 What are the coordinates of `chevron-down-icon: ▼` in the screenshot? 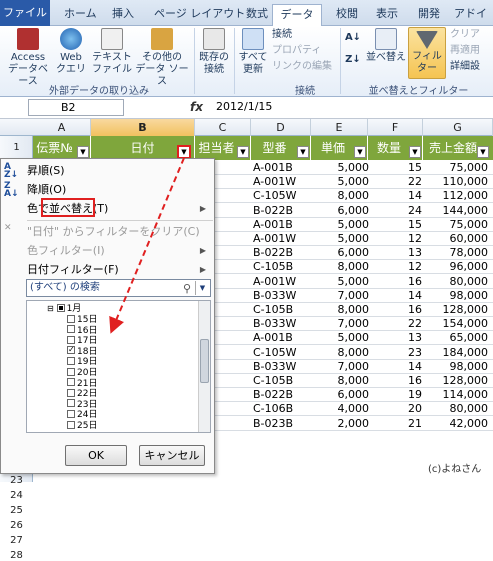 It's located at (202, 288).